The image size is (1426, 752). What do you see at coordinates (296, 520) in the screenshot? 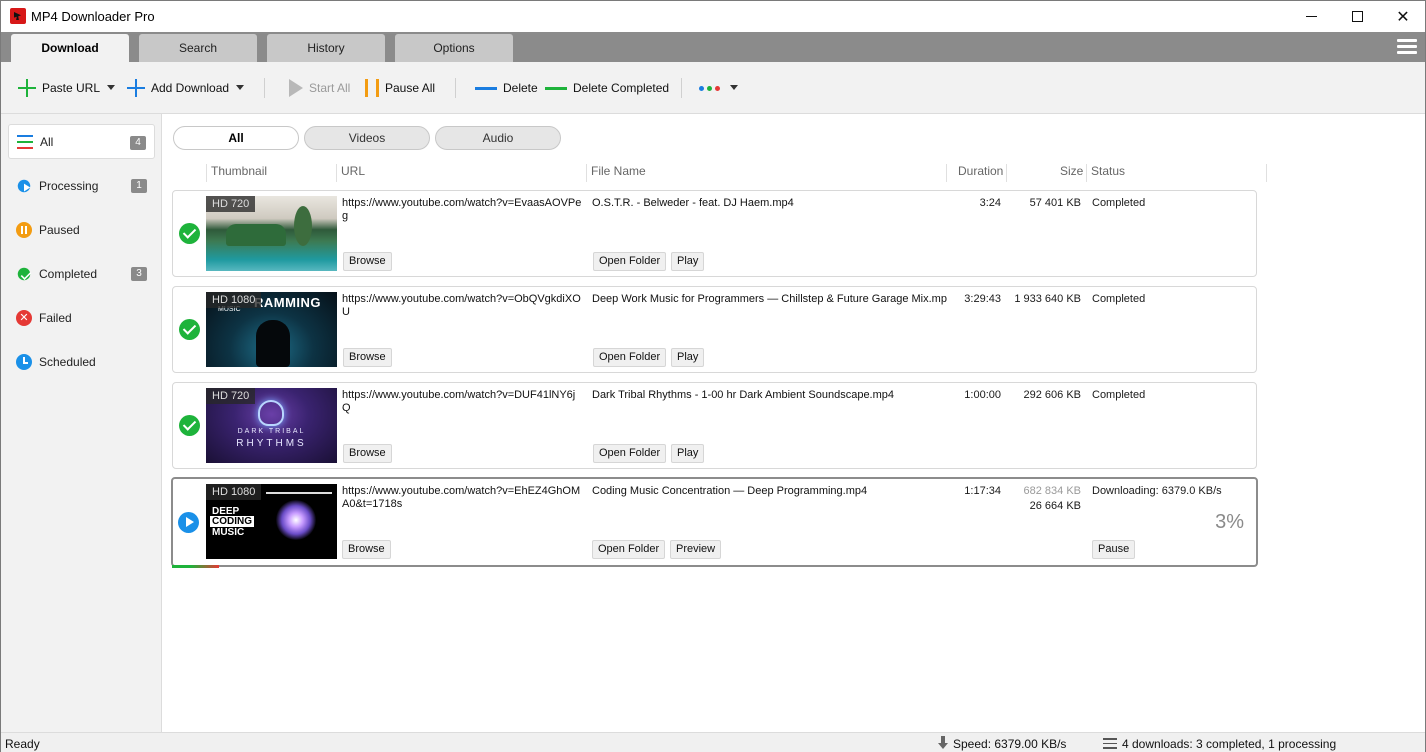
I see `fractal-shape` at bounding box center [296, 520].